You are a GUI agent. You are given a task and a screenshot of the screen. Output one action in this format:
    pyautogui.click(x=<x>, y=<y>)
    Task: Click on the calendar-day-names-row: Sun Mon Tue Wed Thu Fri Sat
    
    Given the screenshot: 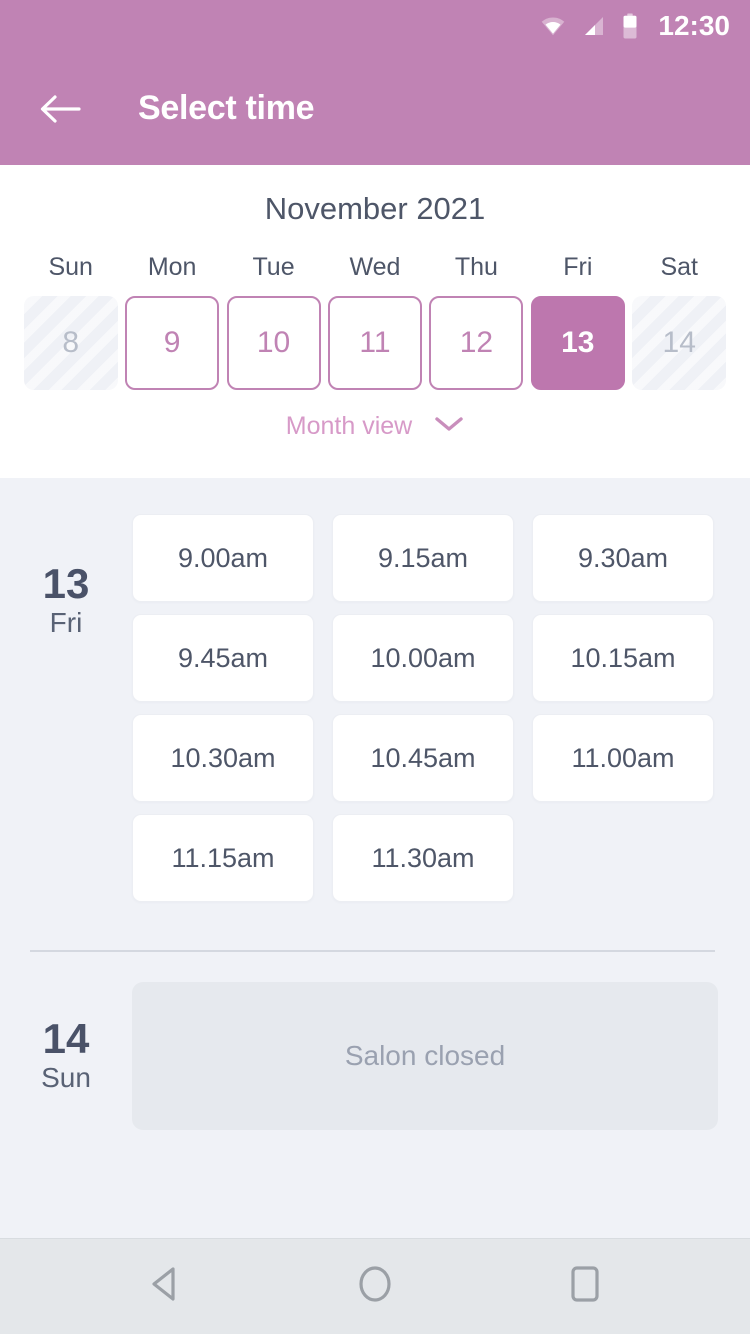 What is the action you would take?
    pyautogui.click(x=375, y=274)
    